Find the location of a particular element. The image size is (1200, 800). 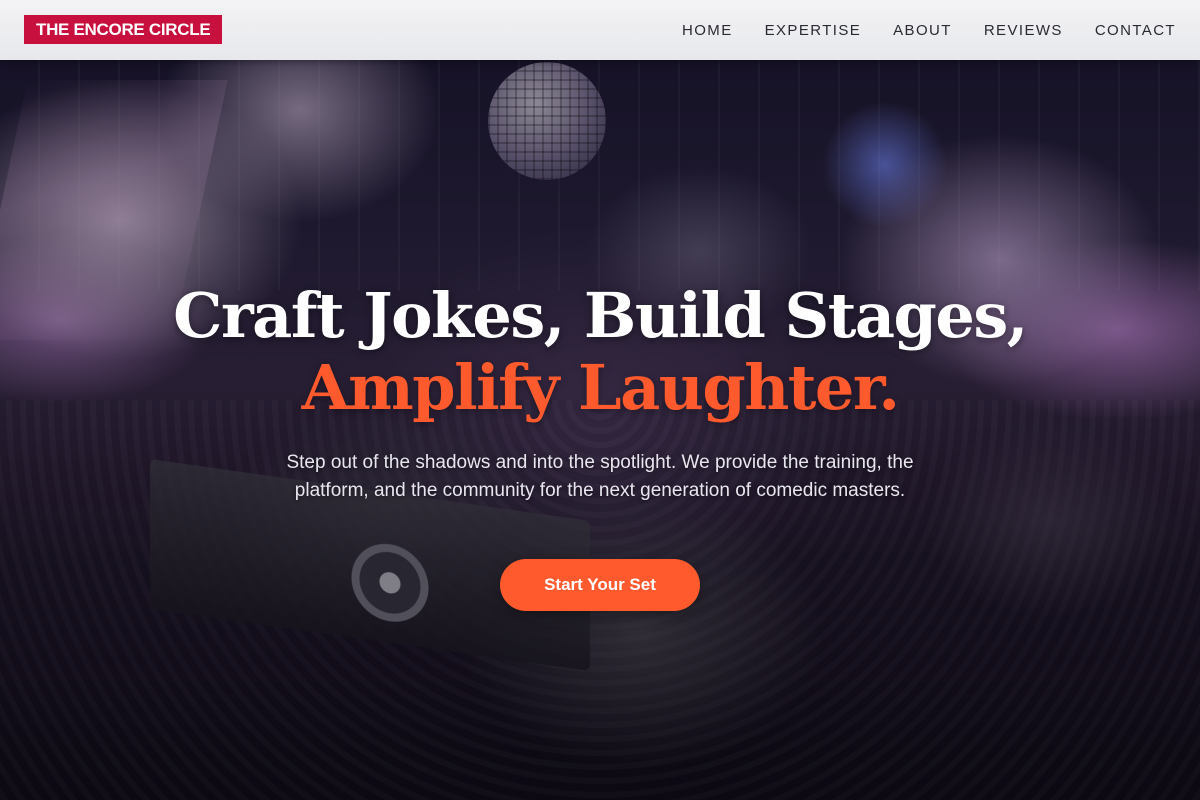

start-your-set-button: Start Your Set is located at coordinates (600, 585).